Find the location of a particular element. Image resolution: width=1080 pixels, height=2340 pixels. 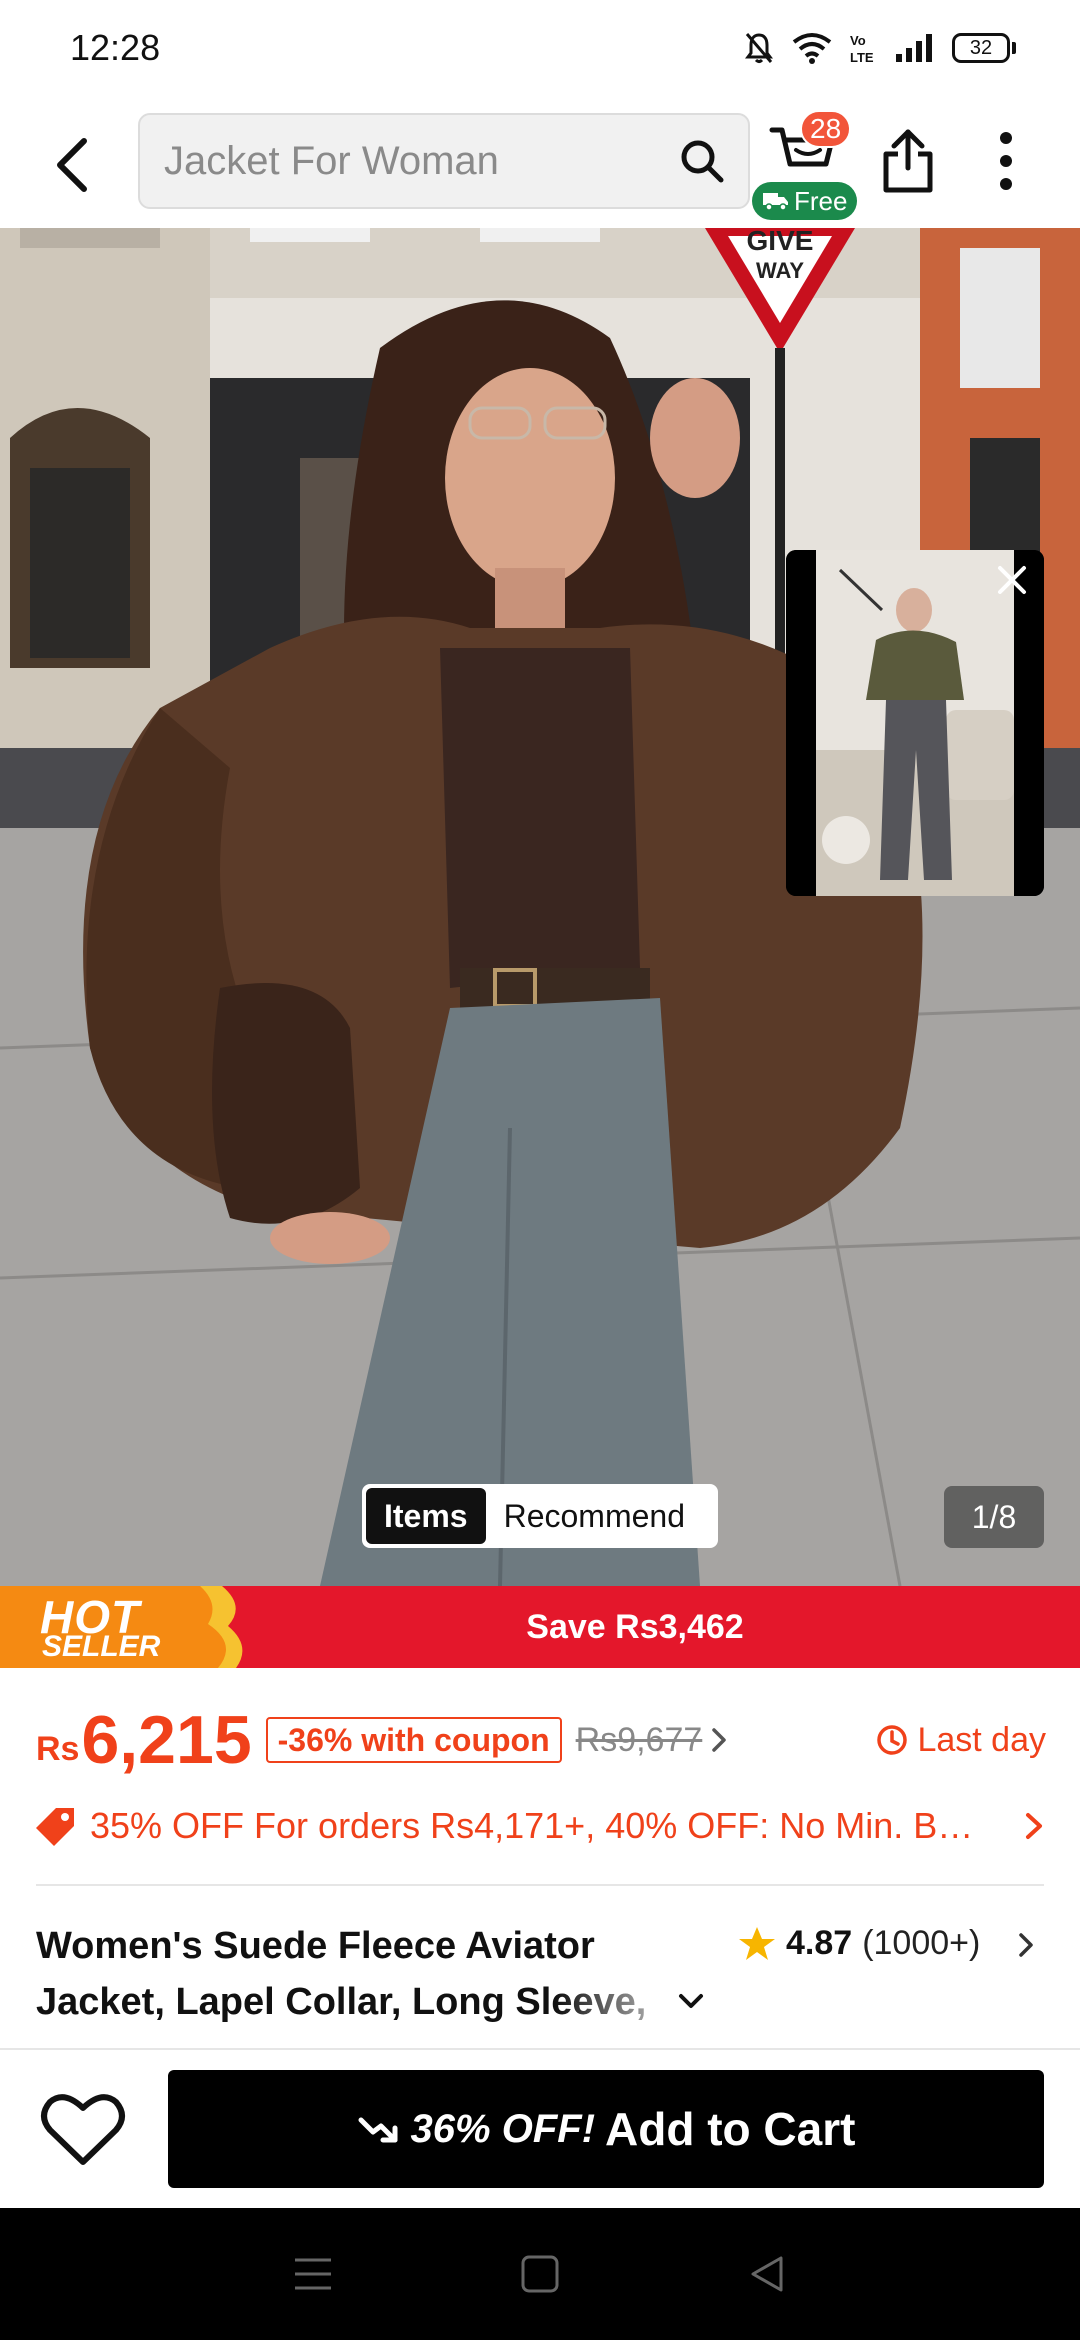

status-time: 12:28 is located at coordinates (115, 47).